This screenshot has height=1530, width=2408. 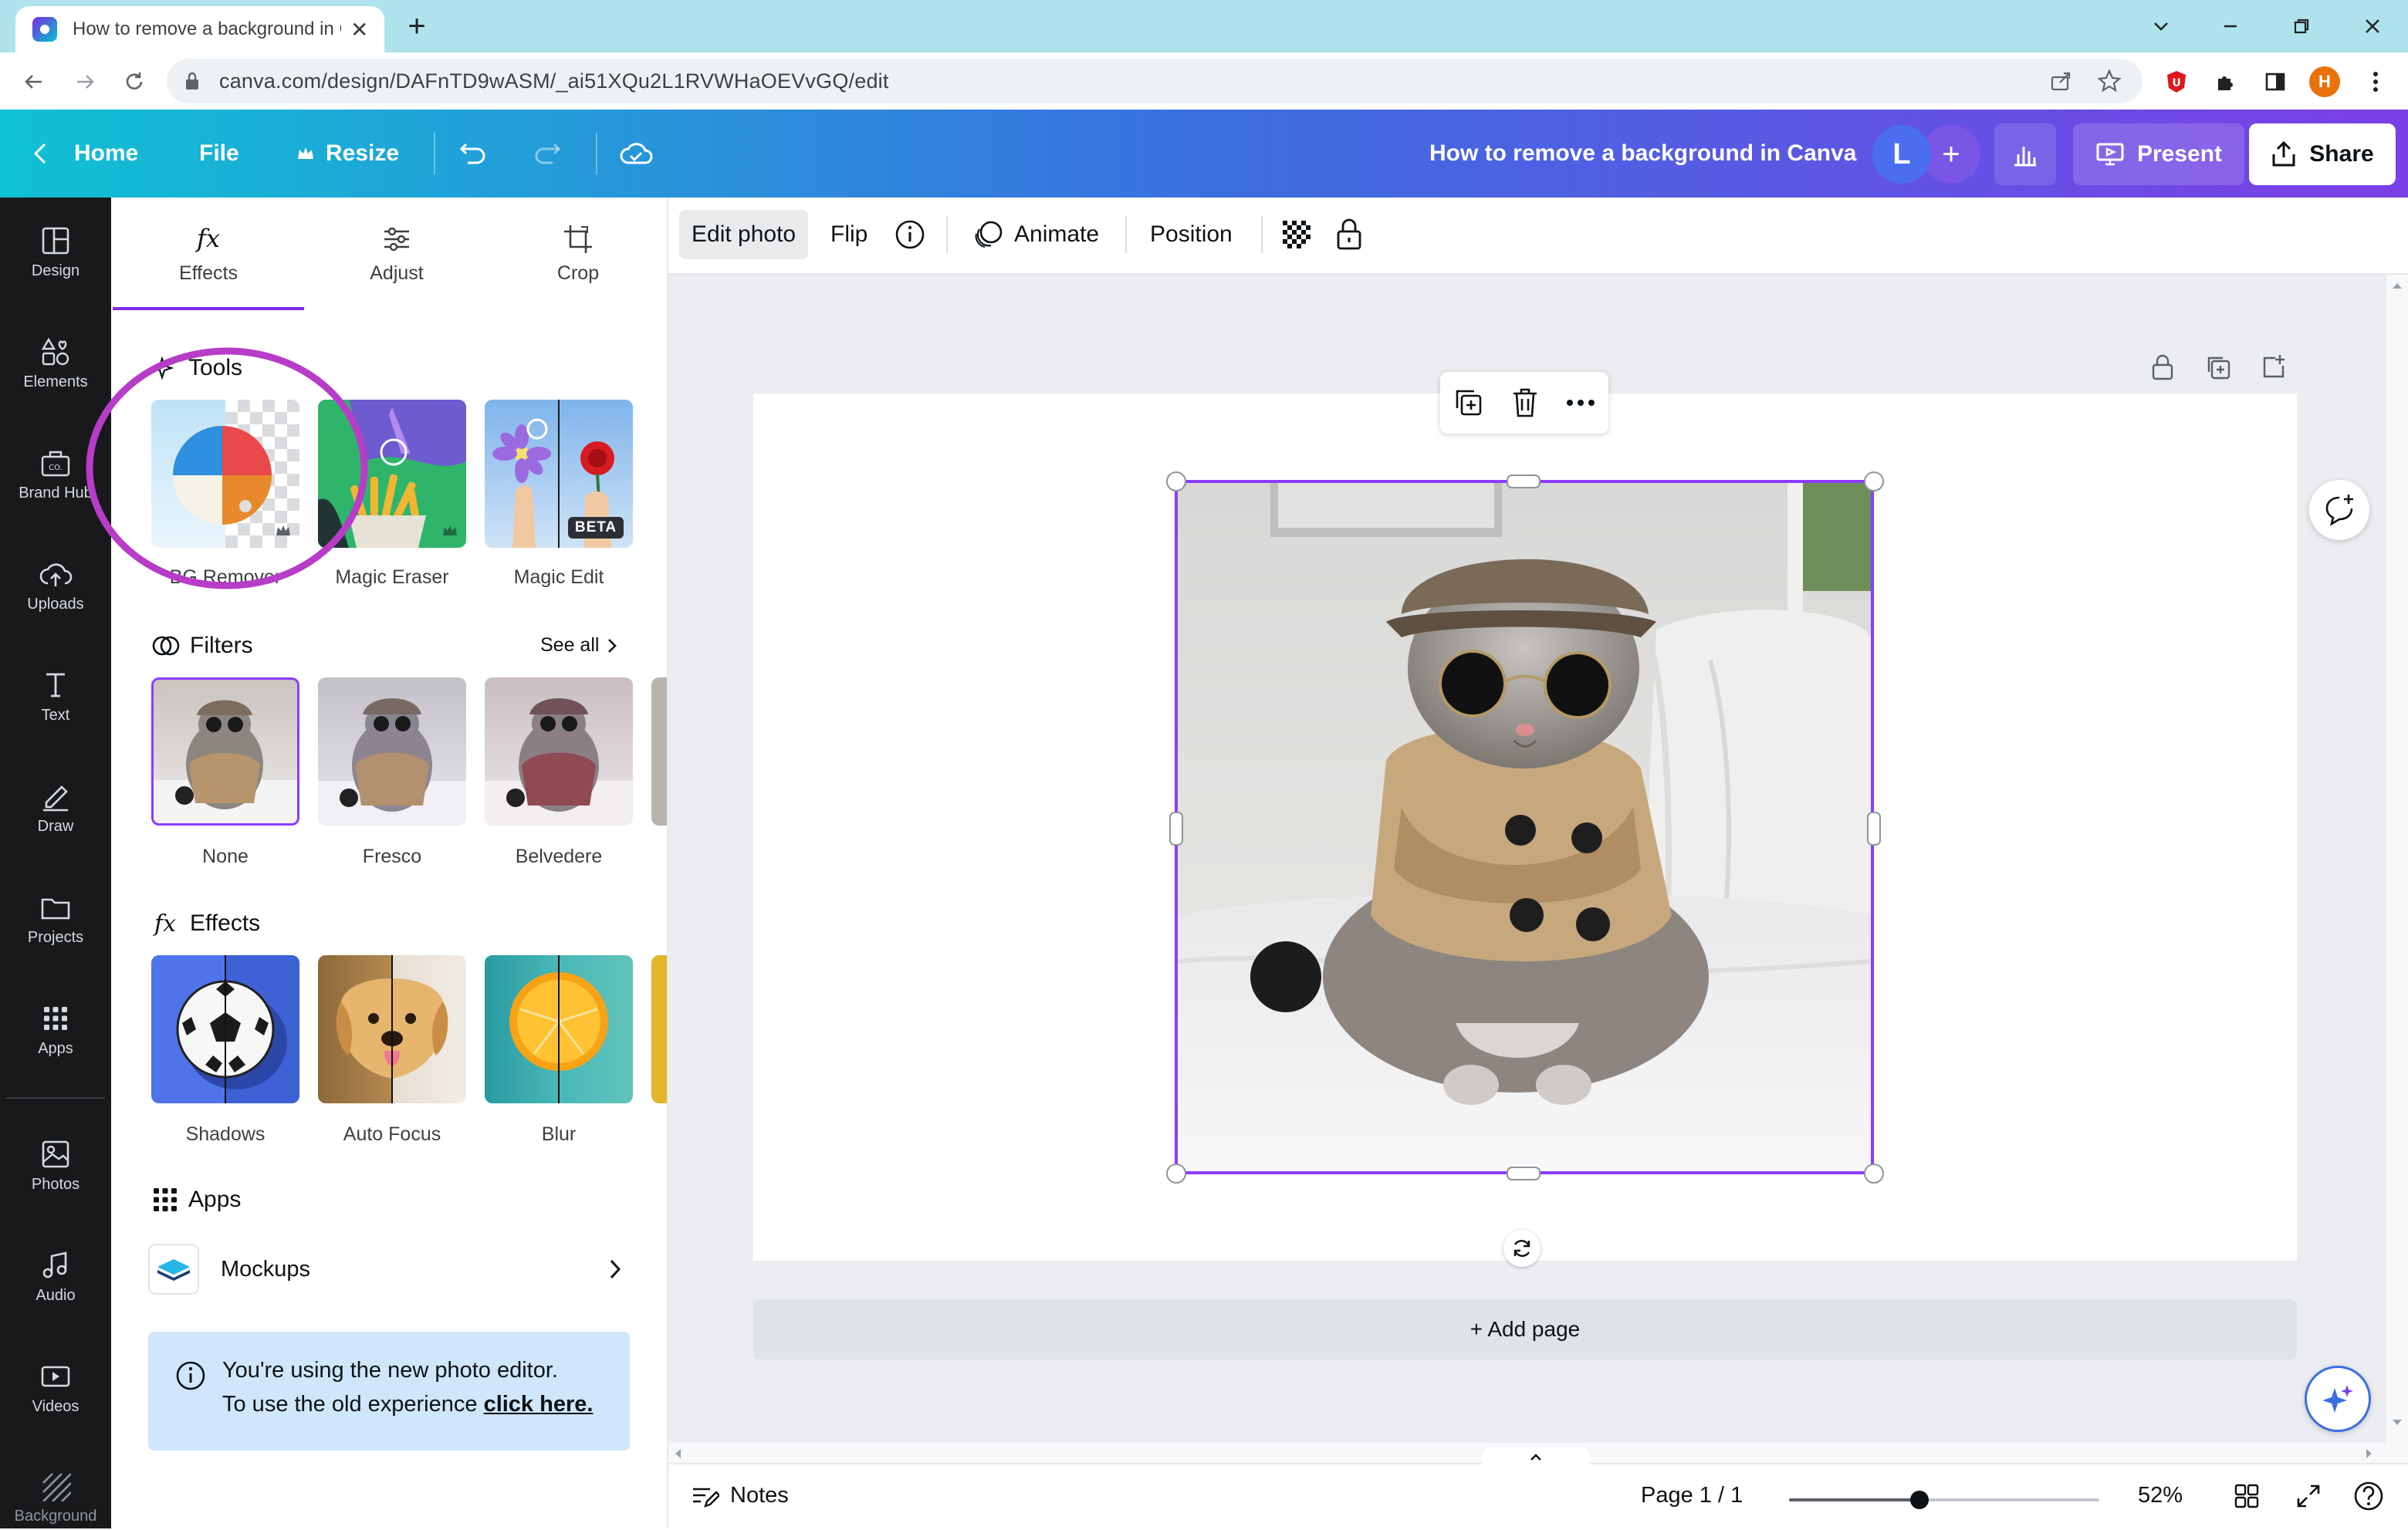 What do you see at coordinates (2218, 367) in the screenshot?
I see `duplicate-page-icon` at bounding box center [2218, 367].